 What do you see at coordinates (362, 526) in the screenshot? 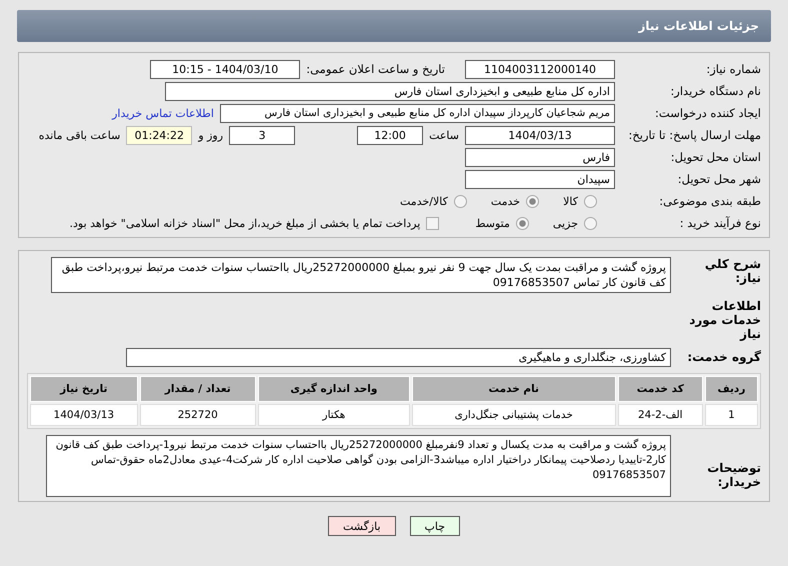
I see `back-button: بازگشت` at bounding box center [362, 526].